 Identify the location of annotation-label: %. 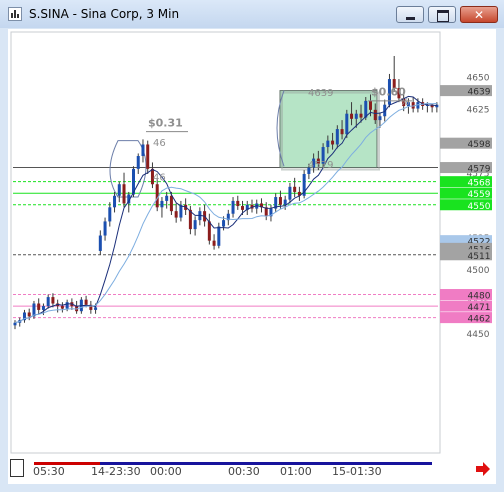
(405, 102).